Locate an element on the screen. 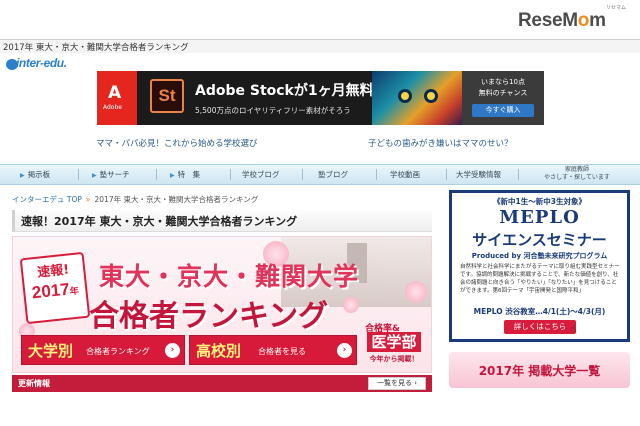 Image resolution: width=640 pixels, height=426 pixels. nav-item-tutor: 家庭教師 やさしす・探しています is located at coordinates (577, 175).